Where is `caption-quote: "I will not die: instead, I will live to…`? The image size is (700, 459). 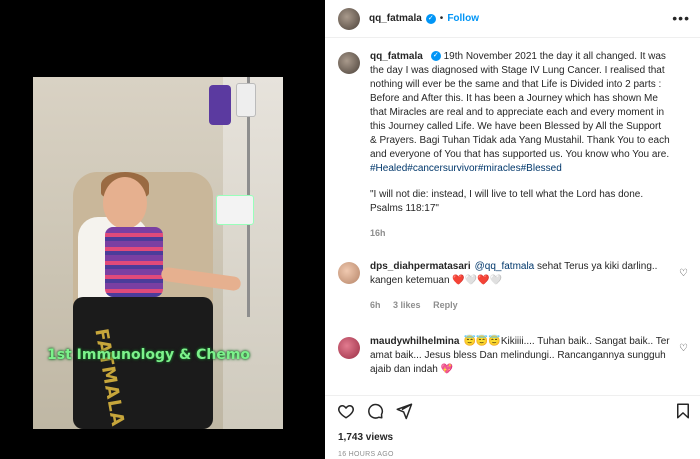
caption-quote: "I will not die: instead, I will live to… is located at coordinates (507, 201).